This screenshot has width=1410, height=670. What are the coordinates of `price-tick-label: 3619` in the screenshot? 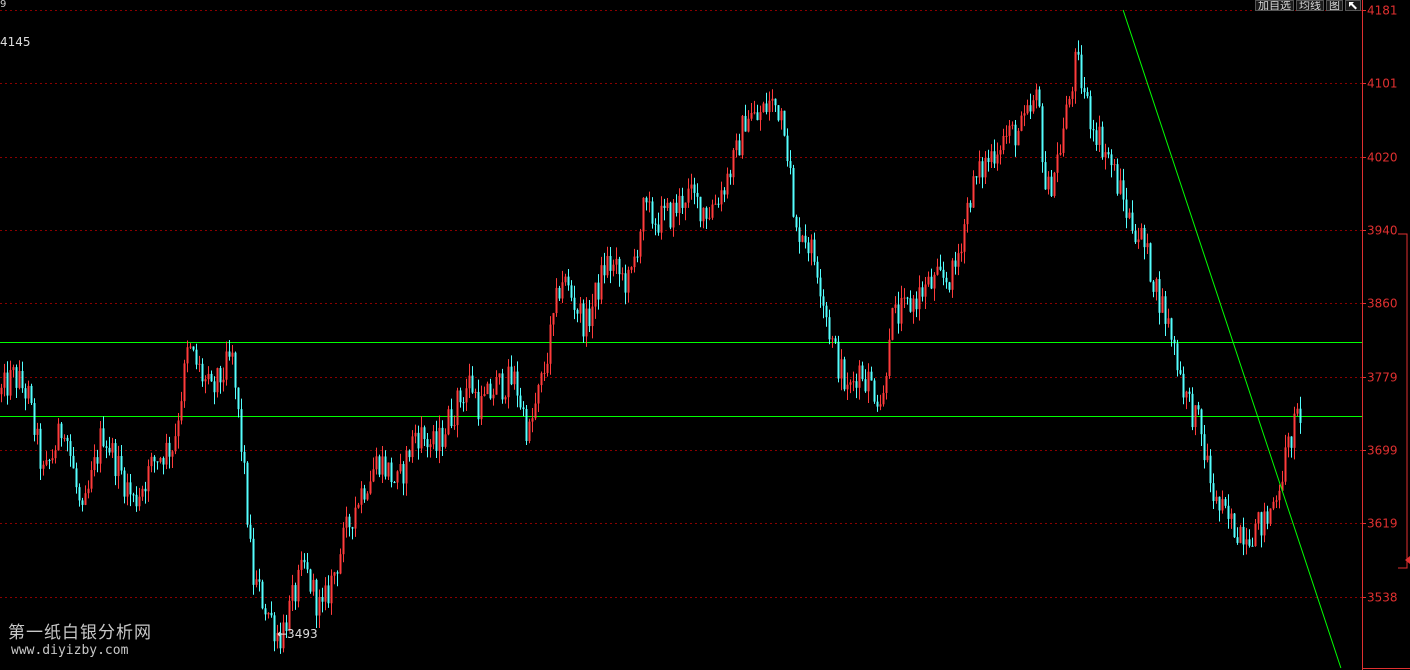 It's located at (1382, 524).